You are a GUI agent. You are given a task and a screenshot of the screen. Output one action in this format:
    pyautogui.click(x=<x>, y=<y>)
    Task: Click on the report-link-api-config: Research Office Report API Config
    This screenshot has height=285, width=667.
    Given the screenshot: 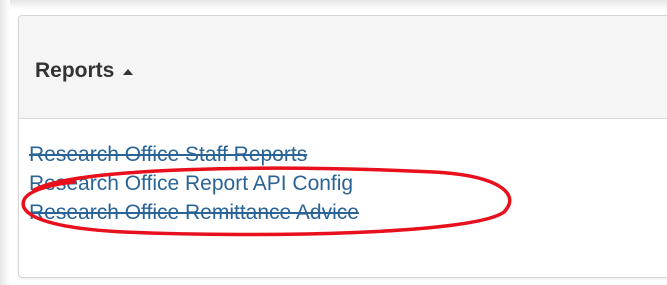 What is the action you would take?
    pyautogui.click(x=194, y=183)
    